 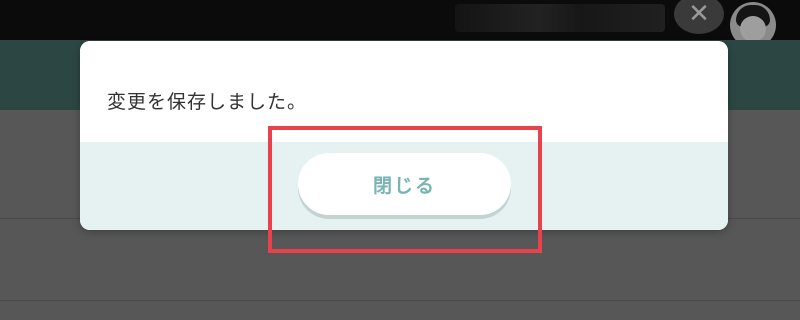 I want to click on top-bar-title-area, so click(x=560, y=18).